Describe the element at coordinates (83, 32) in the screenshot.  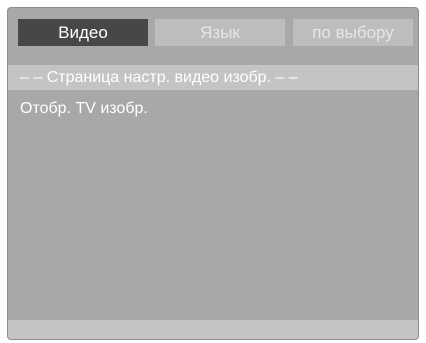
I see `tab-video: Видео` at that location.